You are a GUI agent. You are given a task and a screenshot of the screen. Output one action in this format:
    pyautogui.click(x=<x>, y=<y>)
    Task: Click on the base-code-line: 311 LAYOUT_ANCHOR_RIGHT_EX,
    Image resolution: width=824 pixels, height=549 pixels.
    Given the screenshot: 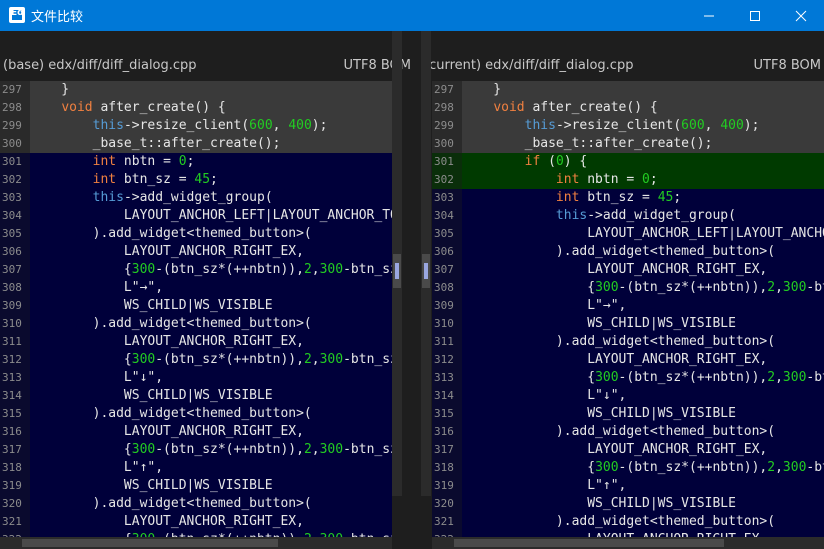 What is the action you would take?
    pyautogui.click(x=196, y=342)
    